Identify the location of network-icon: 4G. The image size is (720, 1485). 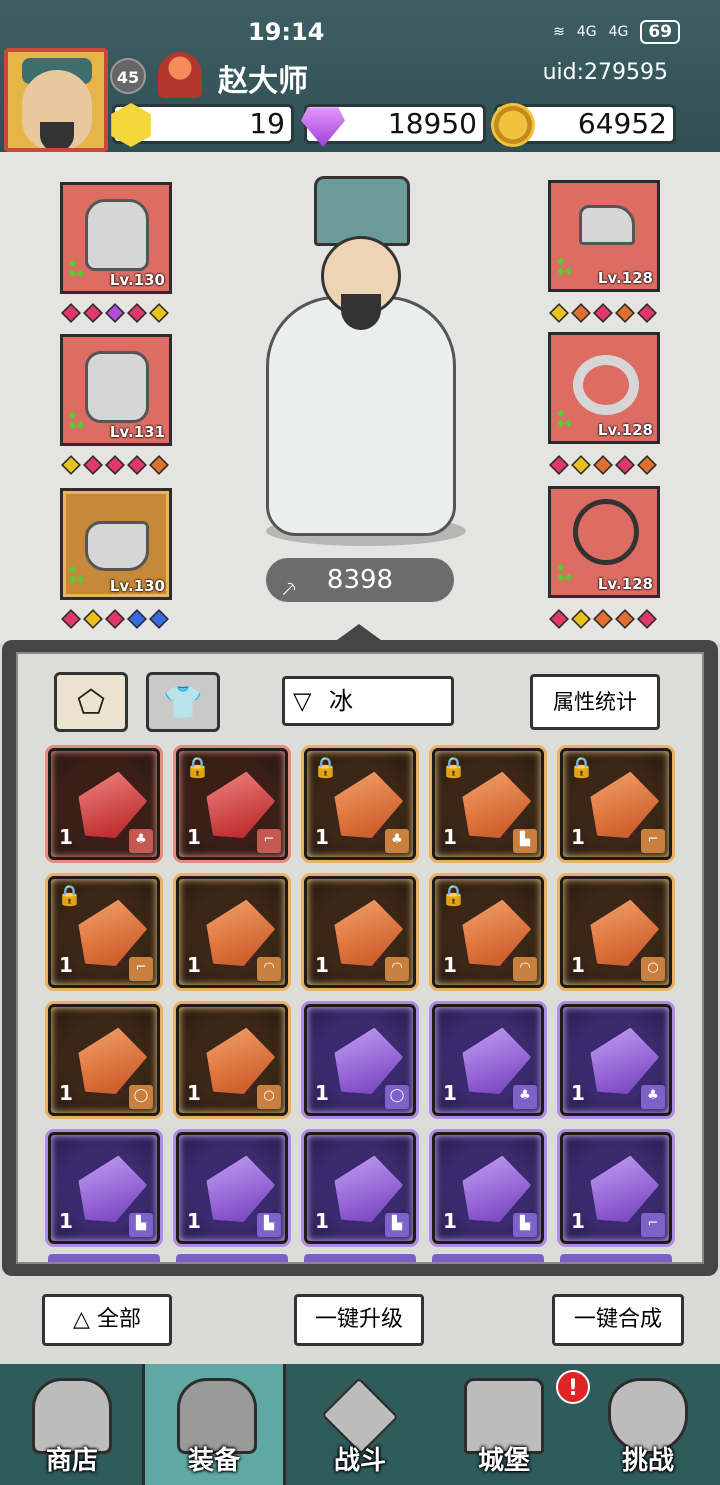
(586, 32).